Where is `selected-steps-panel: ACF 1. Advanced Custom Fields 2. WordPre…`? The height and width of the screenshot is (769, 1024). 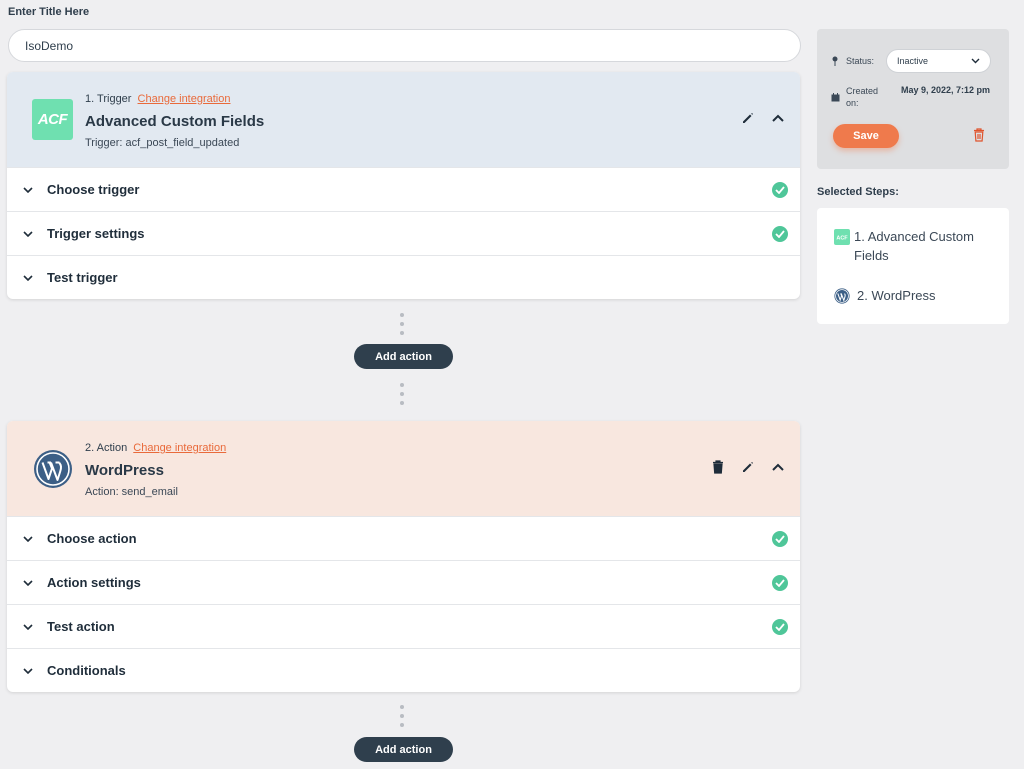
selected-steps-panel: ACF 1. Advanced Custom Fields 2. WordPre… is located at coordinates (913, 266).